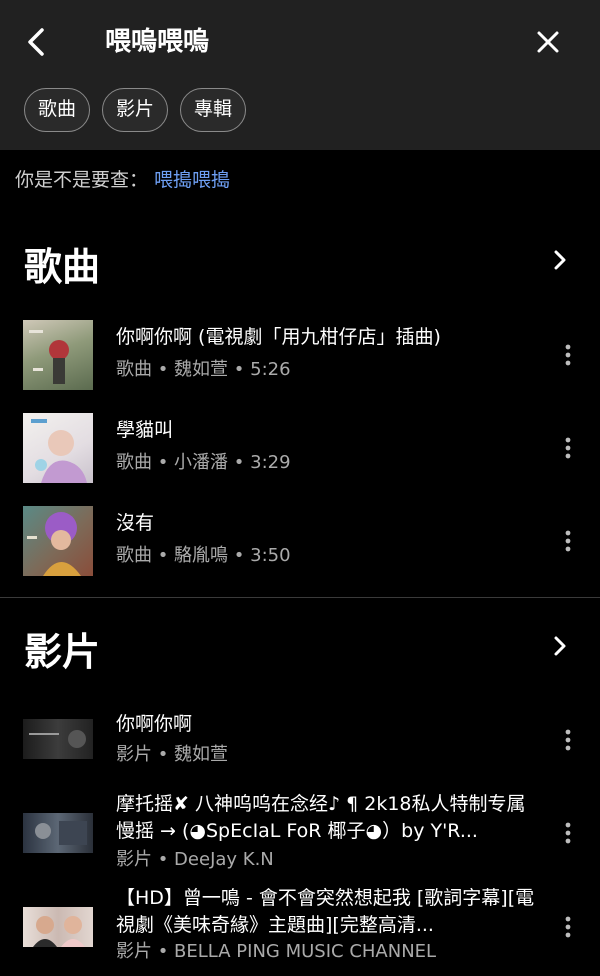  I want to click on song-title: 沒有, so click(135, 523).